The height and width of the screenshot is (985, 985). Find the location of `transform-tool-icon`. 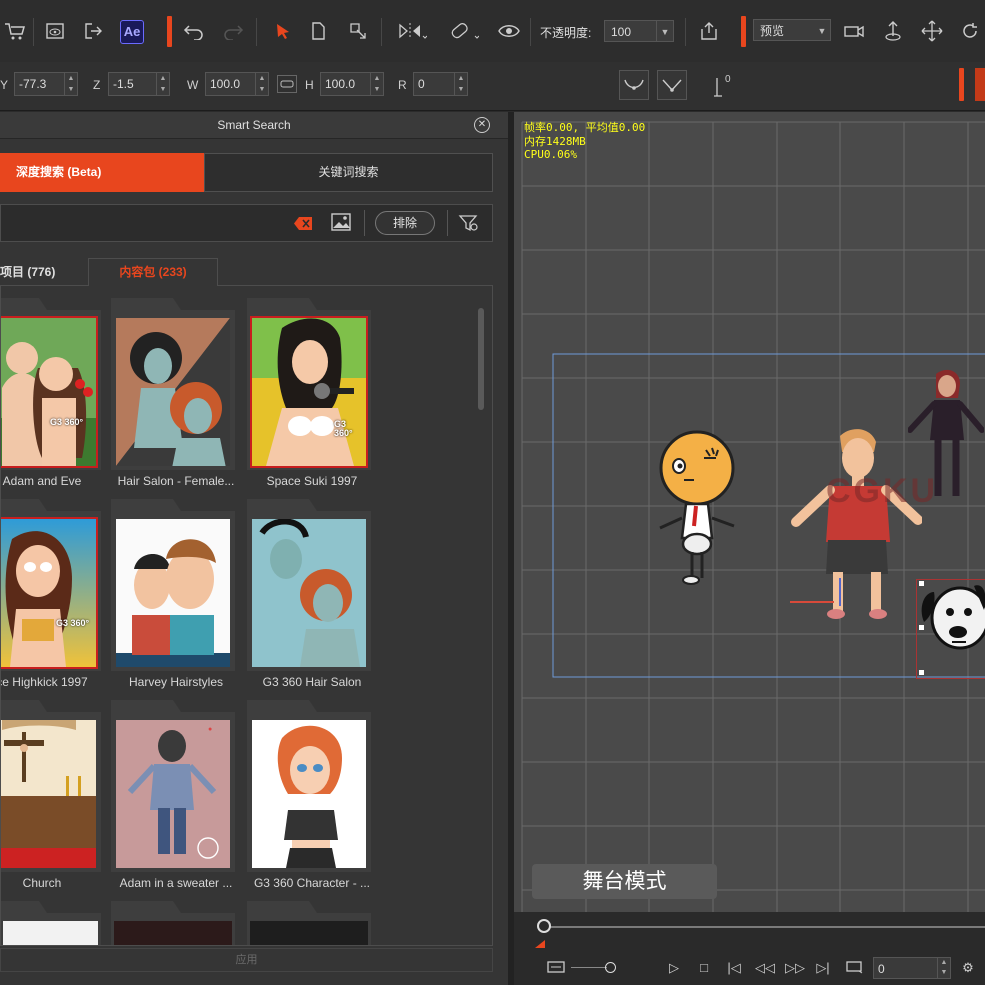

transform-tool-icon is located at coordinates (358, 31).